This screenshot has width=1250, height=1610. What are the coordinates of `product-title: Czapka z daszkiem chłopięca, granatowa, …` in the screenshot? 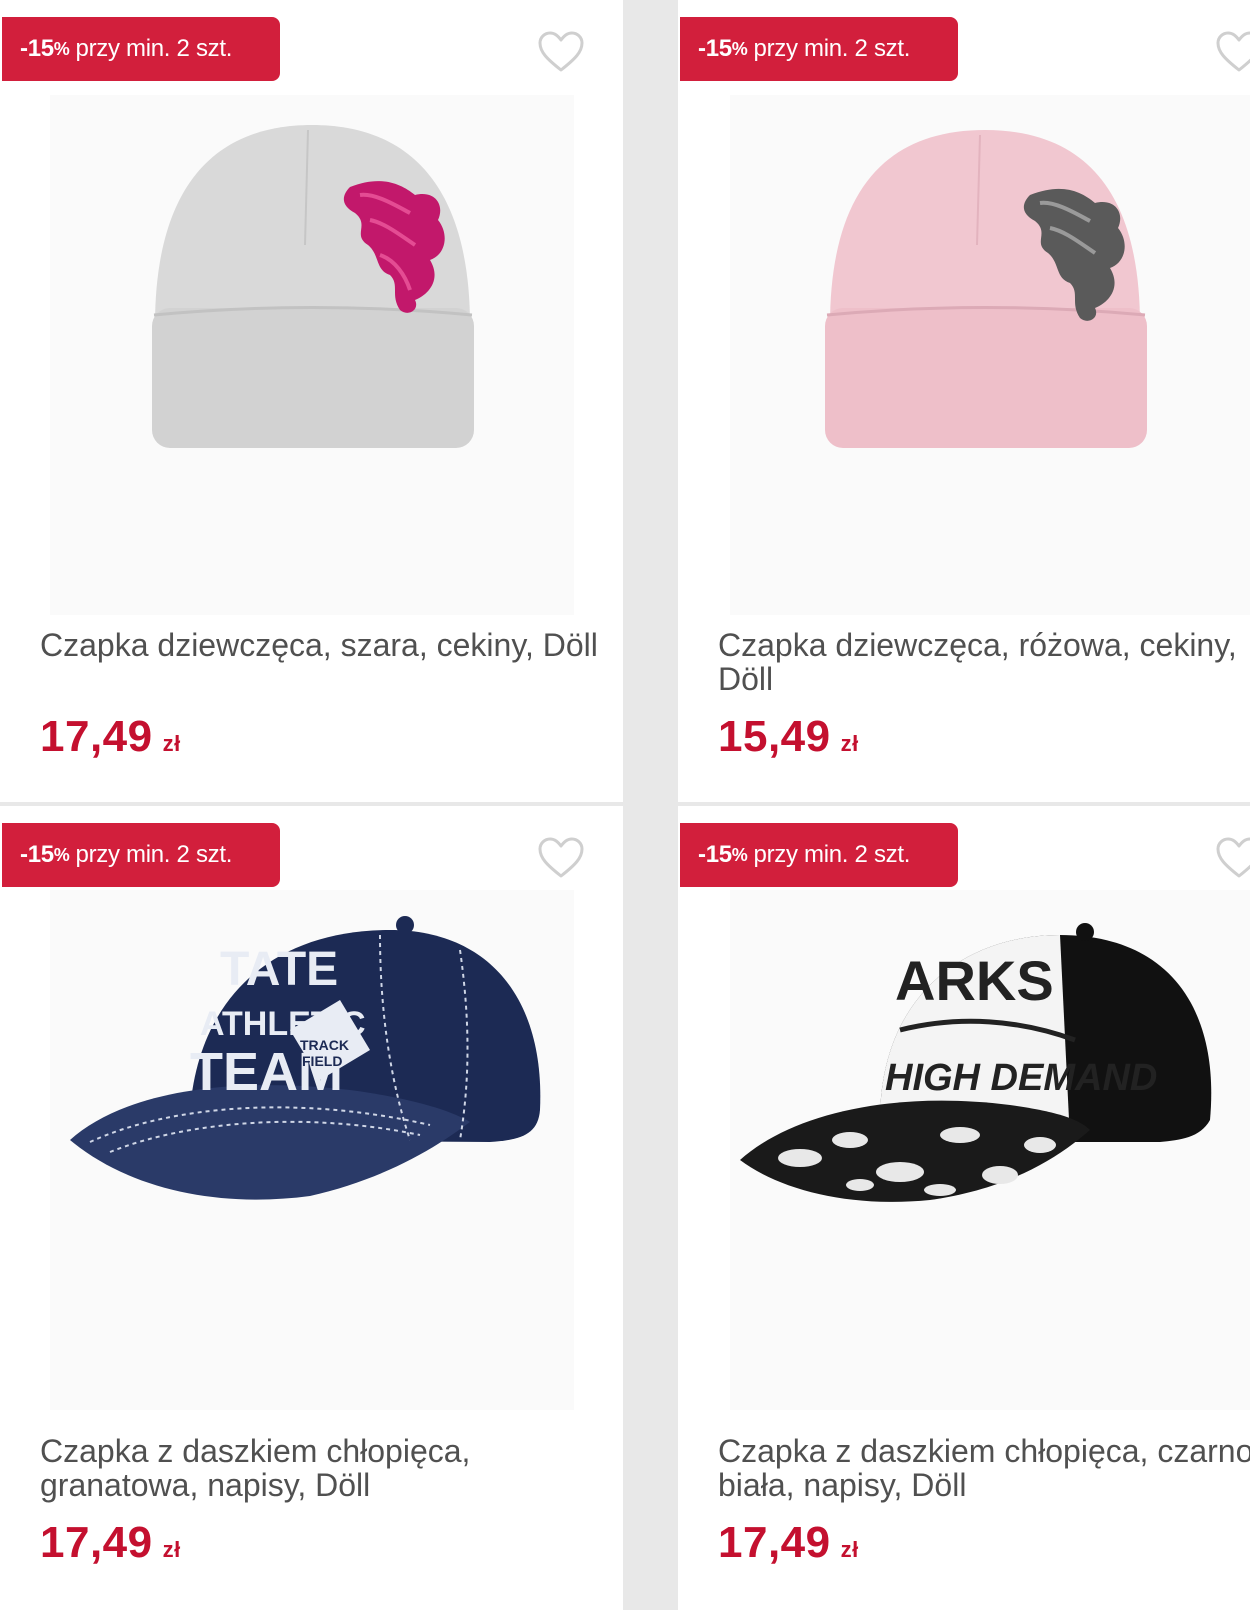 It's located at (320, 1468).